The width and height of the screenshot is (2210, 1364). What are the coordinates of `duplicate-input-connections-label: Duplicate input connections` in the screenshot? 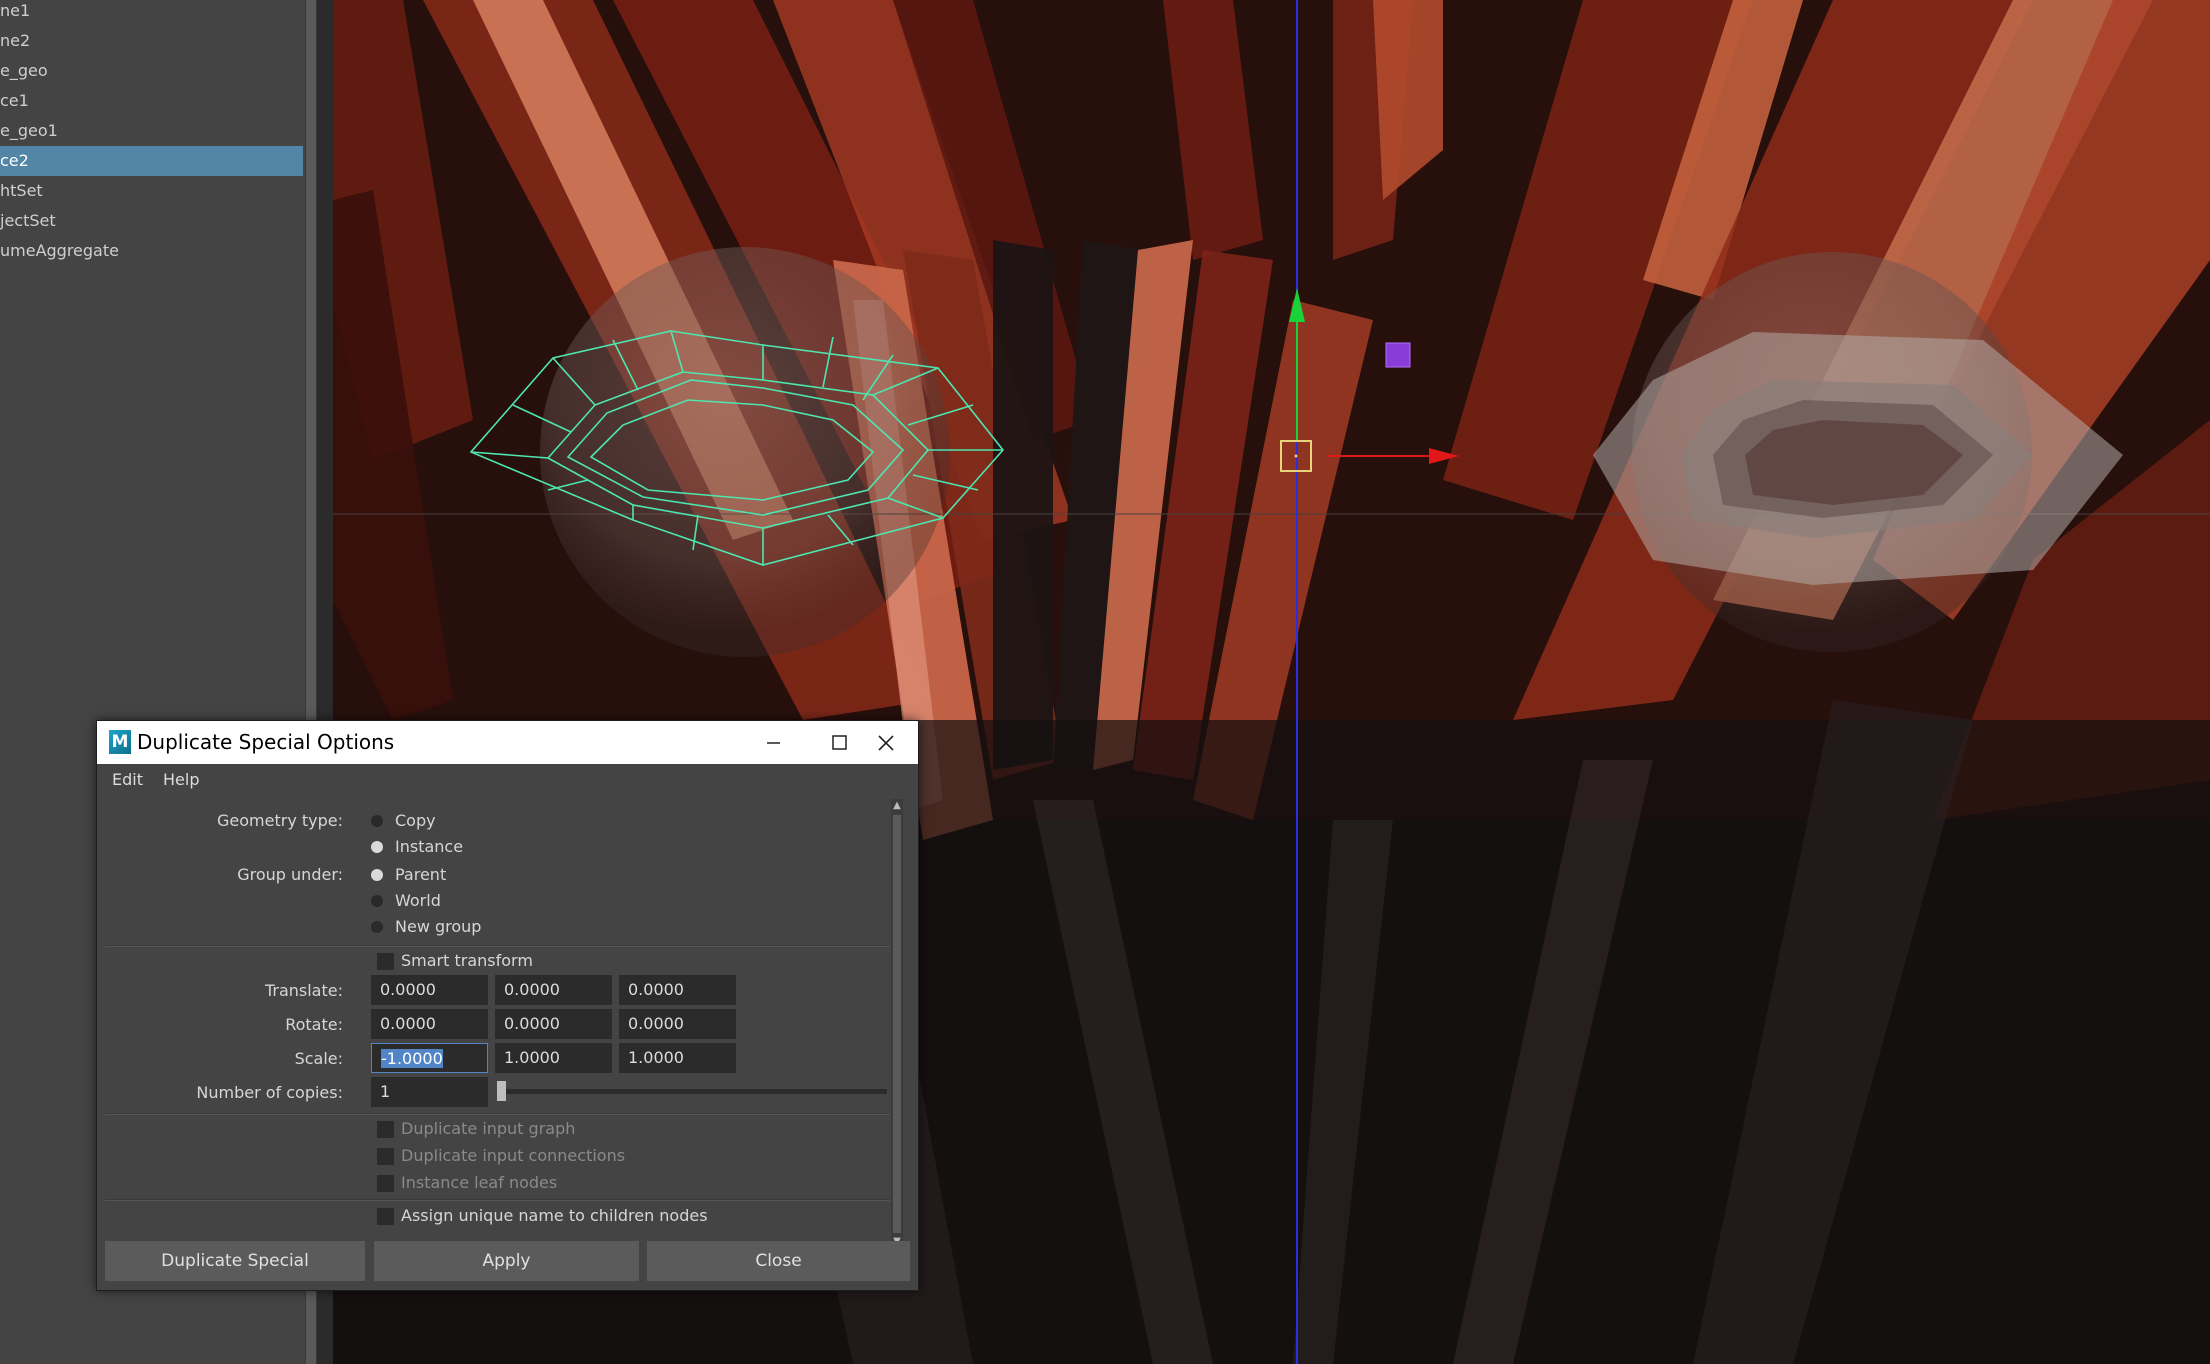 It's located at (513, 1155).